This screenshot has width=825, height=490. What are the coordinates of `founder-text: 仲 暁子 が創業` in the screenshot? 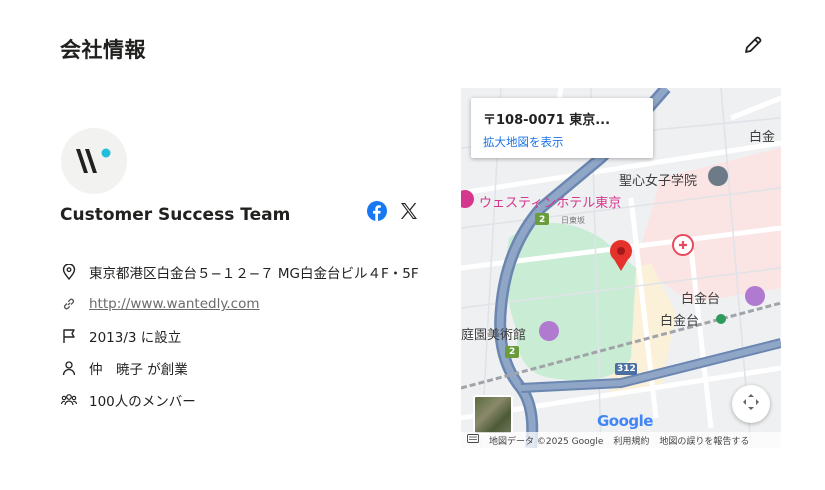 It's located at (138, 370).